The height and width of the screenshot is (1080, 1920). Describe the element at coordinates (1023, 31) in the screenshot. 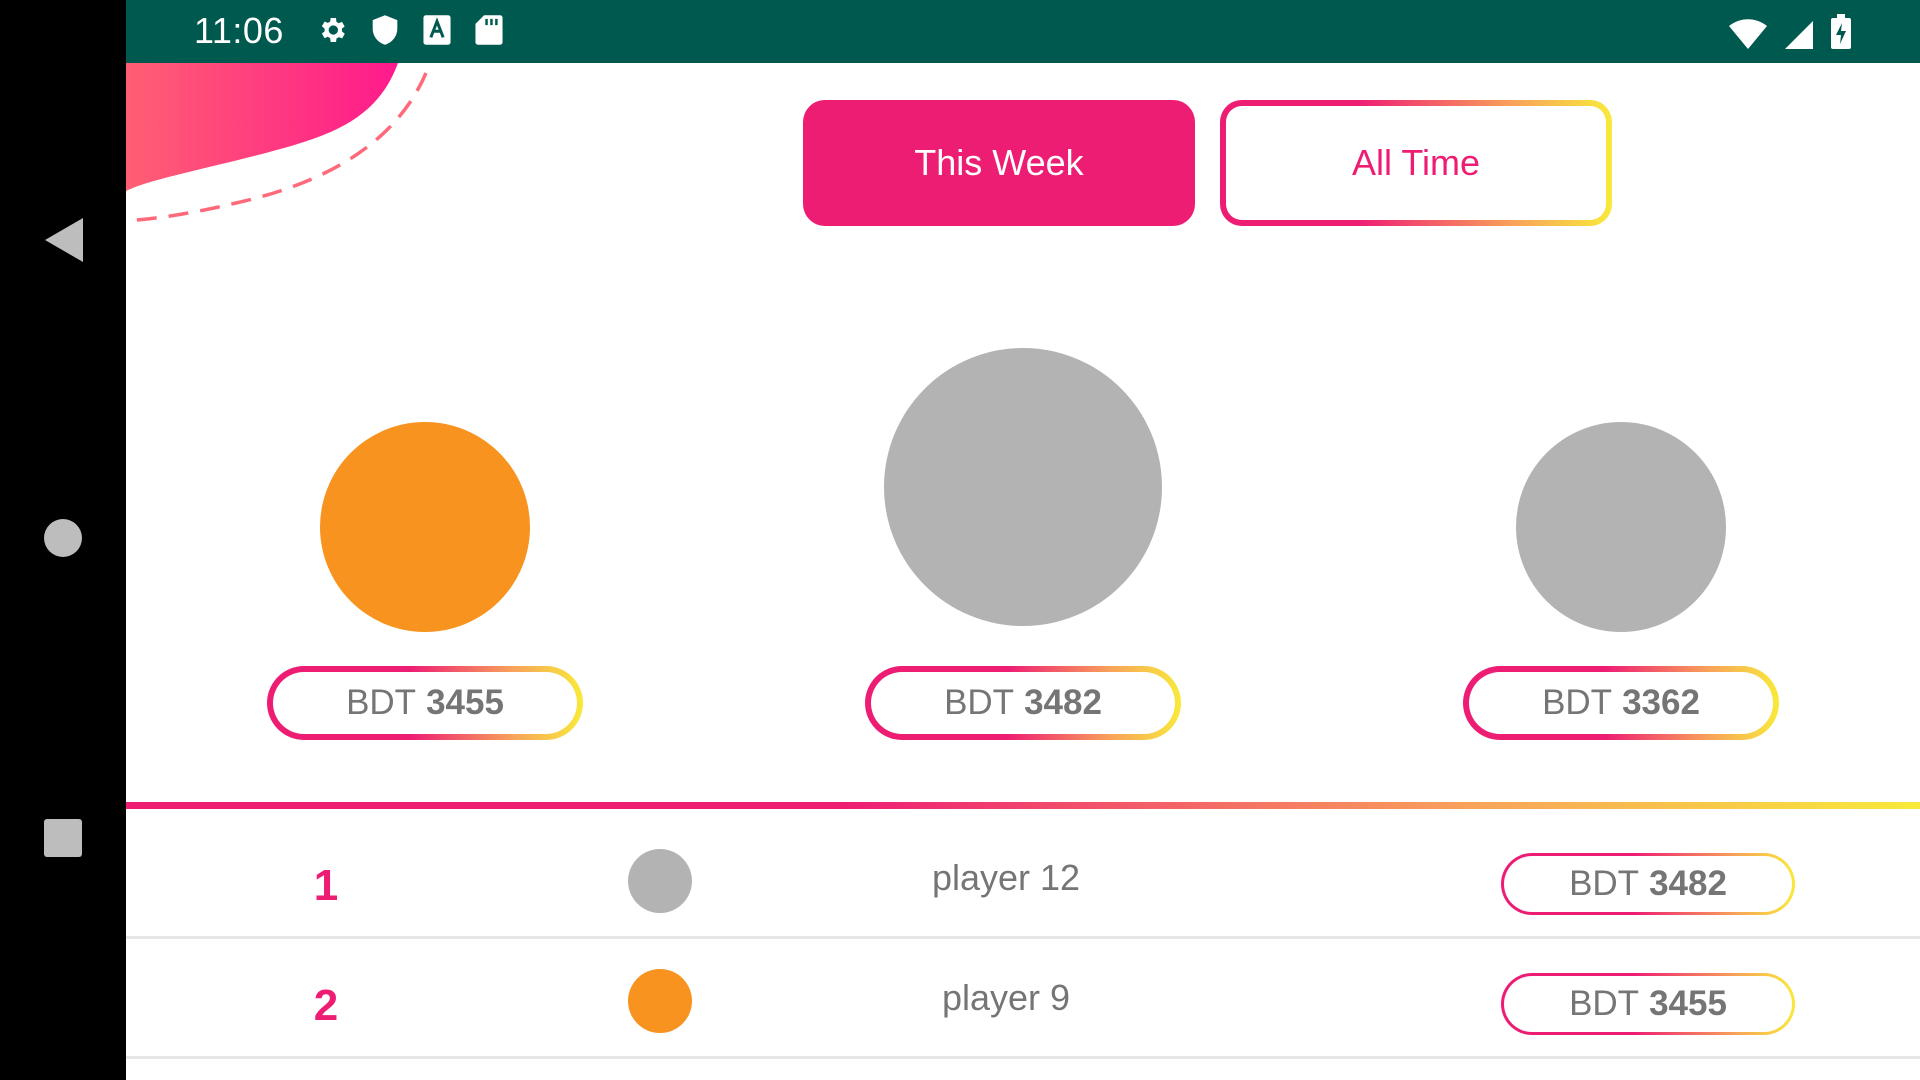

I see `status-bar: 11:06` at that location.